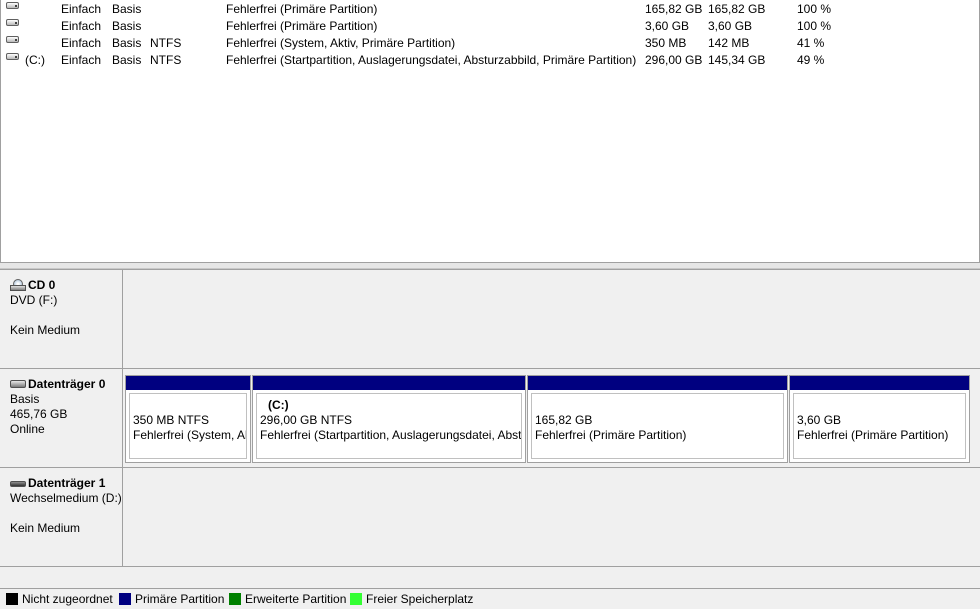  Describe the element at coordinates (67, 384) in the screenshot. I see `disk-title: Datenträger 0` at that location.